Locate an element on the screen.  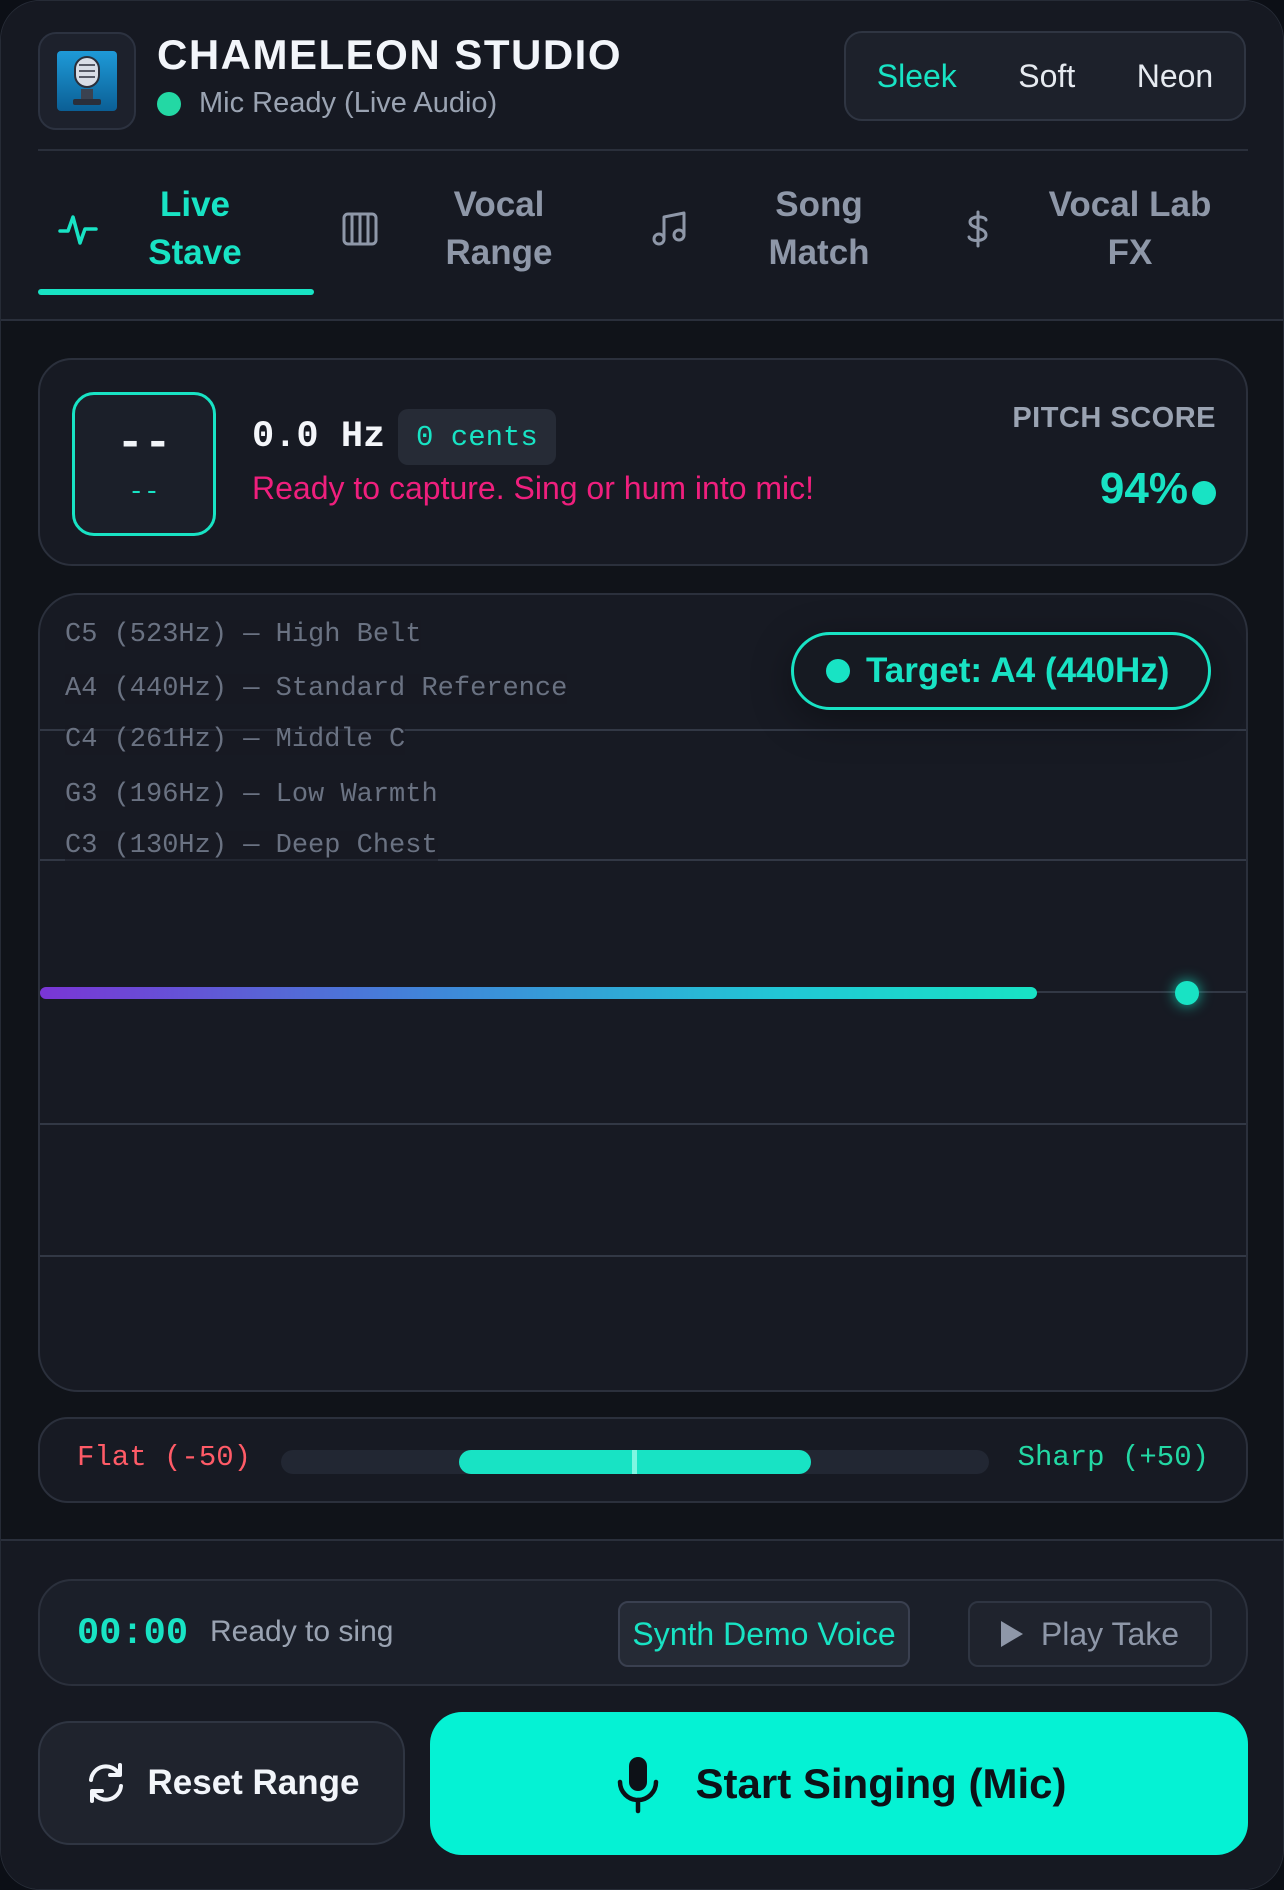
mic-status: Mic Ready (Live Audio) is located at coordinates (327, 103).